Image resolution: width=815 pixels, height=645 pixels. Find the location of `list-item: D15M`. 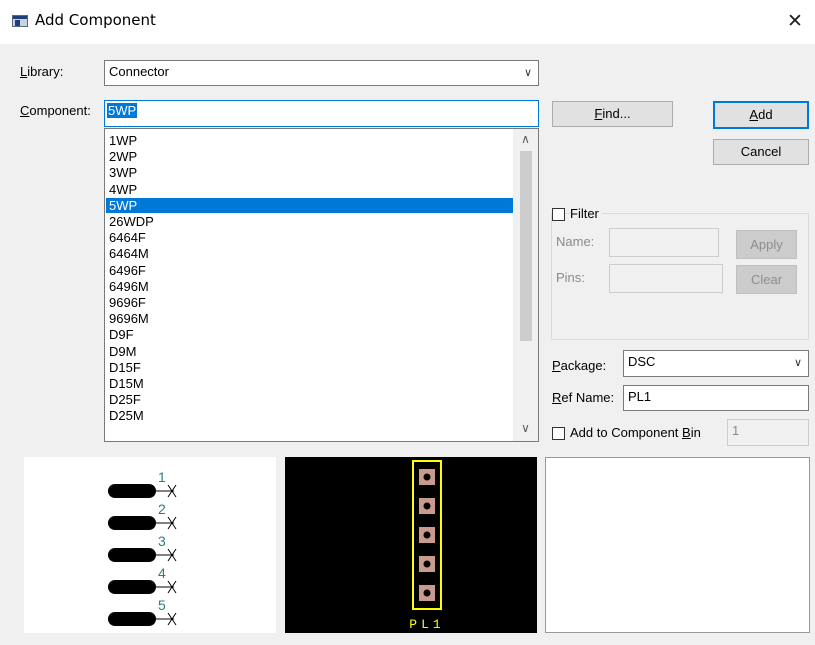

list-item: D15M is located at coordinates (309, 383).